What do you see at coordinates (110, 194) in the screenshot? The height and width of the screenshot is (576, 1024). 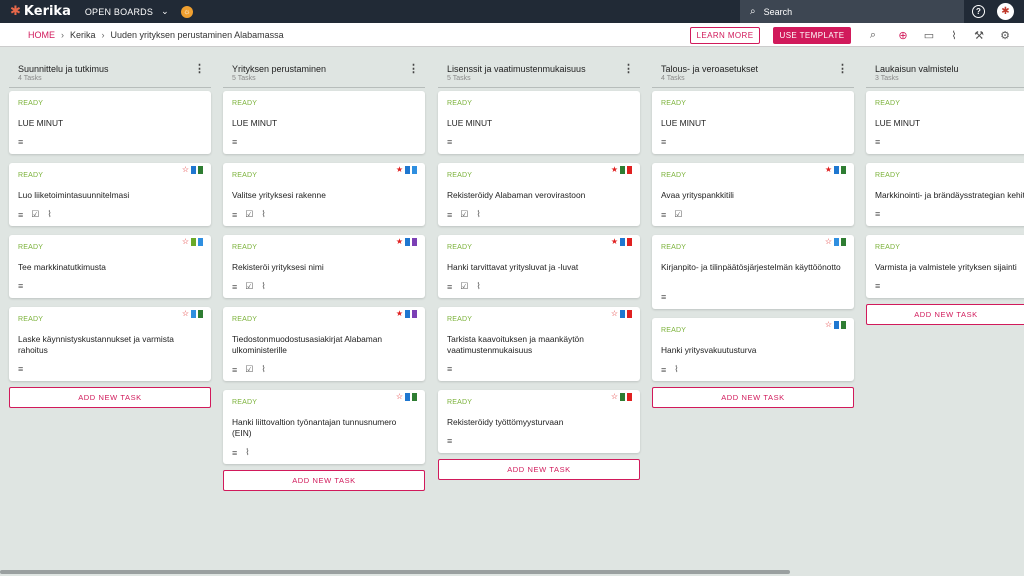 I see `task-card: READY Luo liiketoimintasuunnitelmasi ☆ ≡ ☑ ⌇` at bounding box center [110, 194].